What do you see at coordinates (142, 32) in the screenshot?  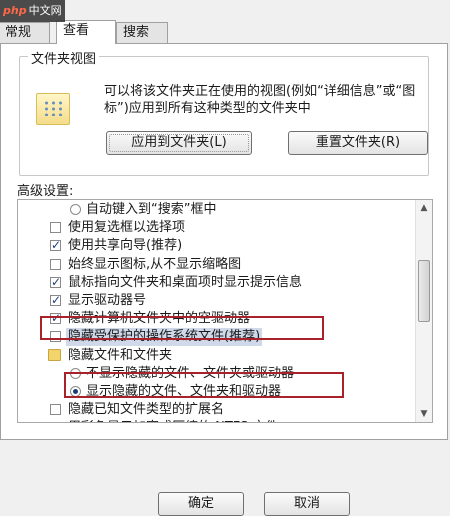 I see `tab-search: 搜索` at bounding box center [142, 32].